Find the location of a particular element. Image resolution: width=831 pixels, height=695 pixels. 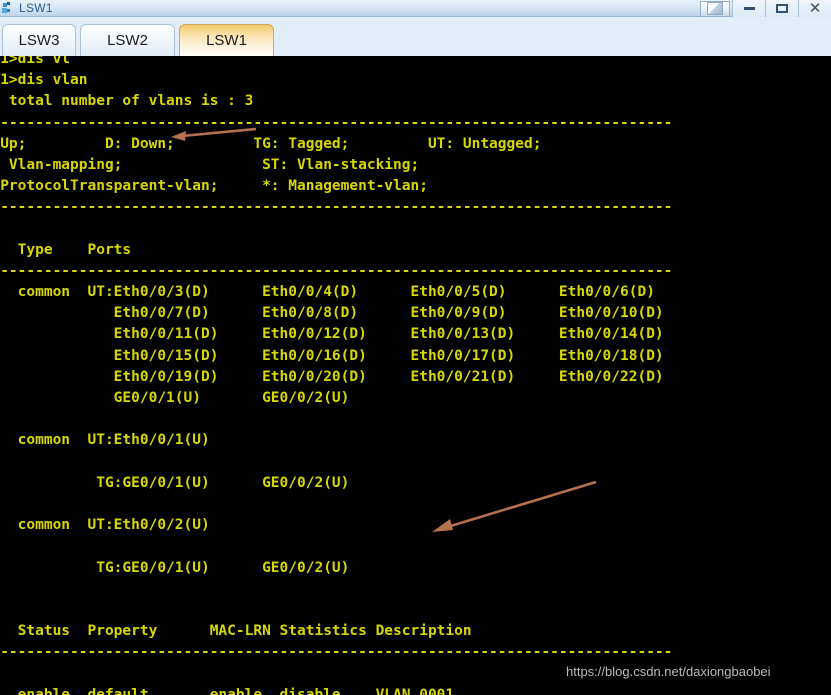

tab-label: LSW1 is located at coordinates (226, 40).